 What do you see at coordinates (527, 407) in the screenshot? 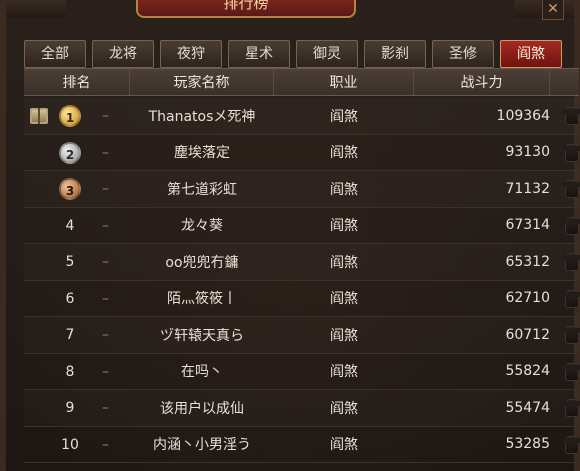
I see `combat-power: 55474` at bounding box center [527, 407].